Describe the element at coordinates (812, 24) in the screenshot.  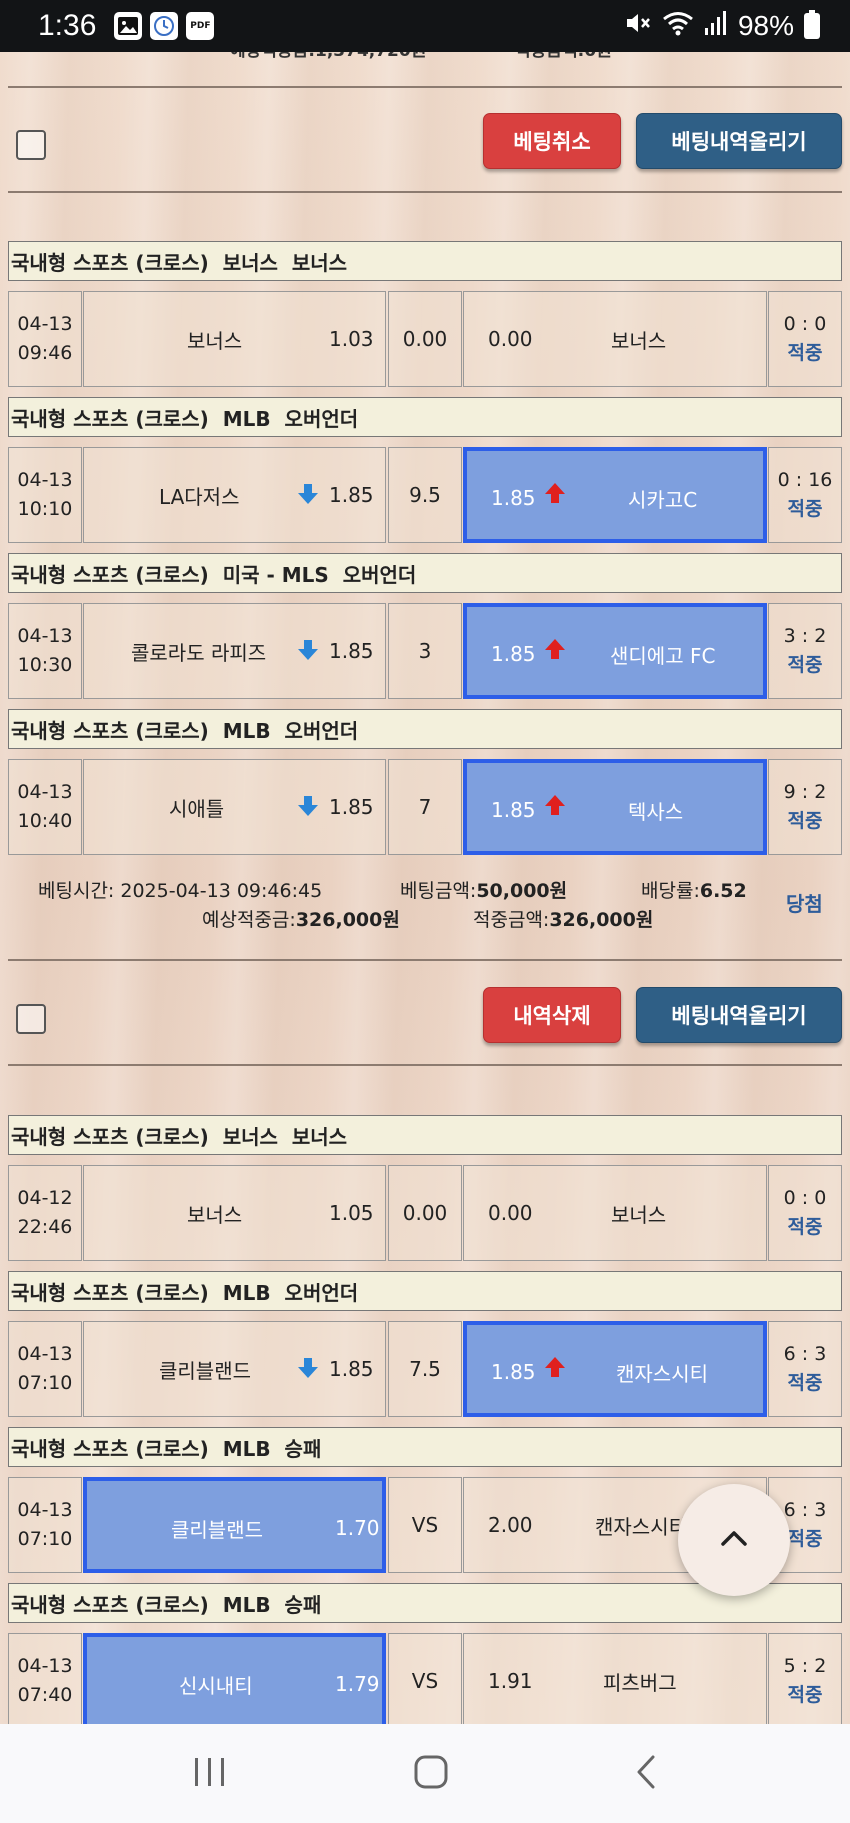
I see `battery-icon` at that location.